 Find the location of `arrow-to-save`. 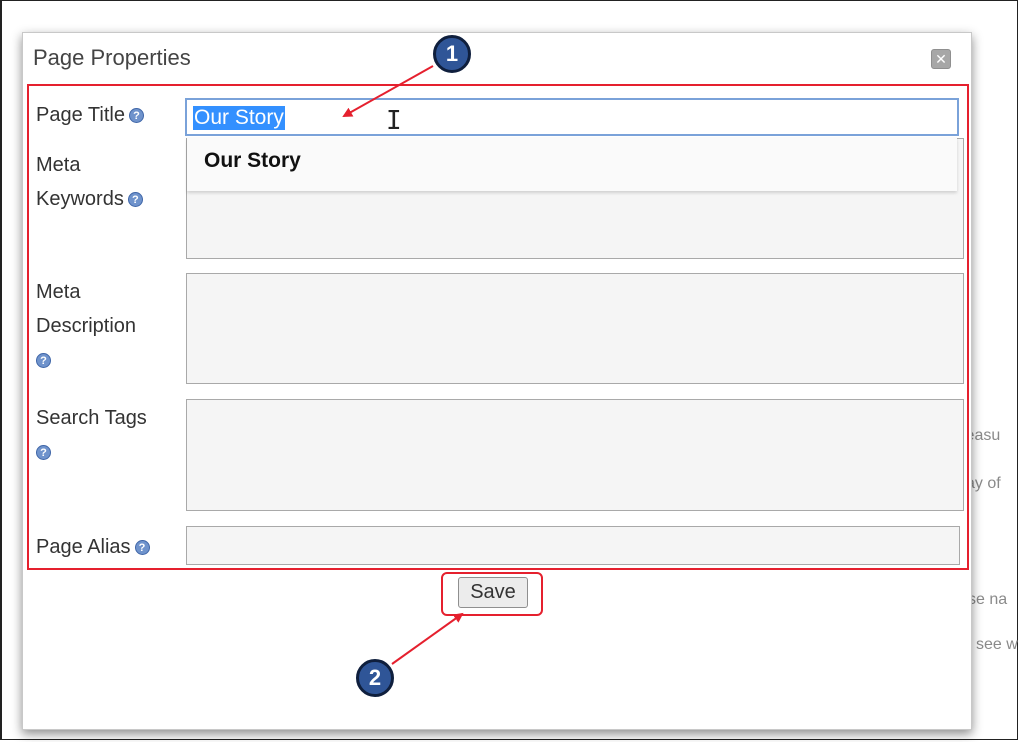

arrow-to-save is located at coordinates (427, 638).